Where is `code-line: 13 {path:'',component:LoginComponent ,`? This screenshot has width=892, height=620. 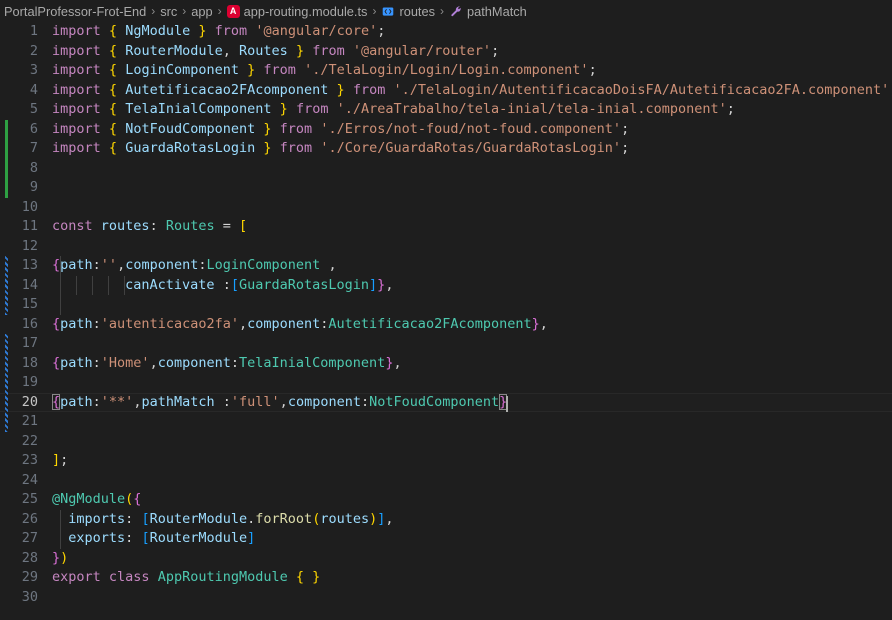 code-line: 13 {path:'',component:LoginComponent , is located at coordinates (446, 266).